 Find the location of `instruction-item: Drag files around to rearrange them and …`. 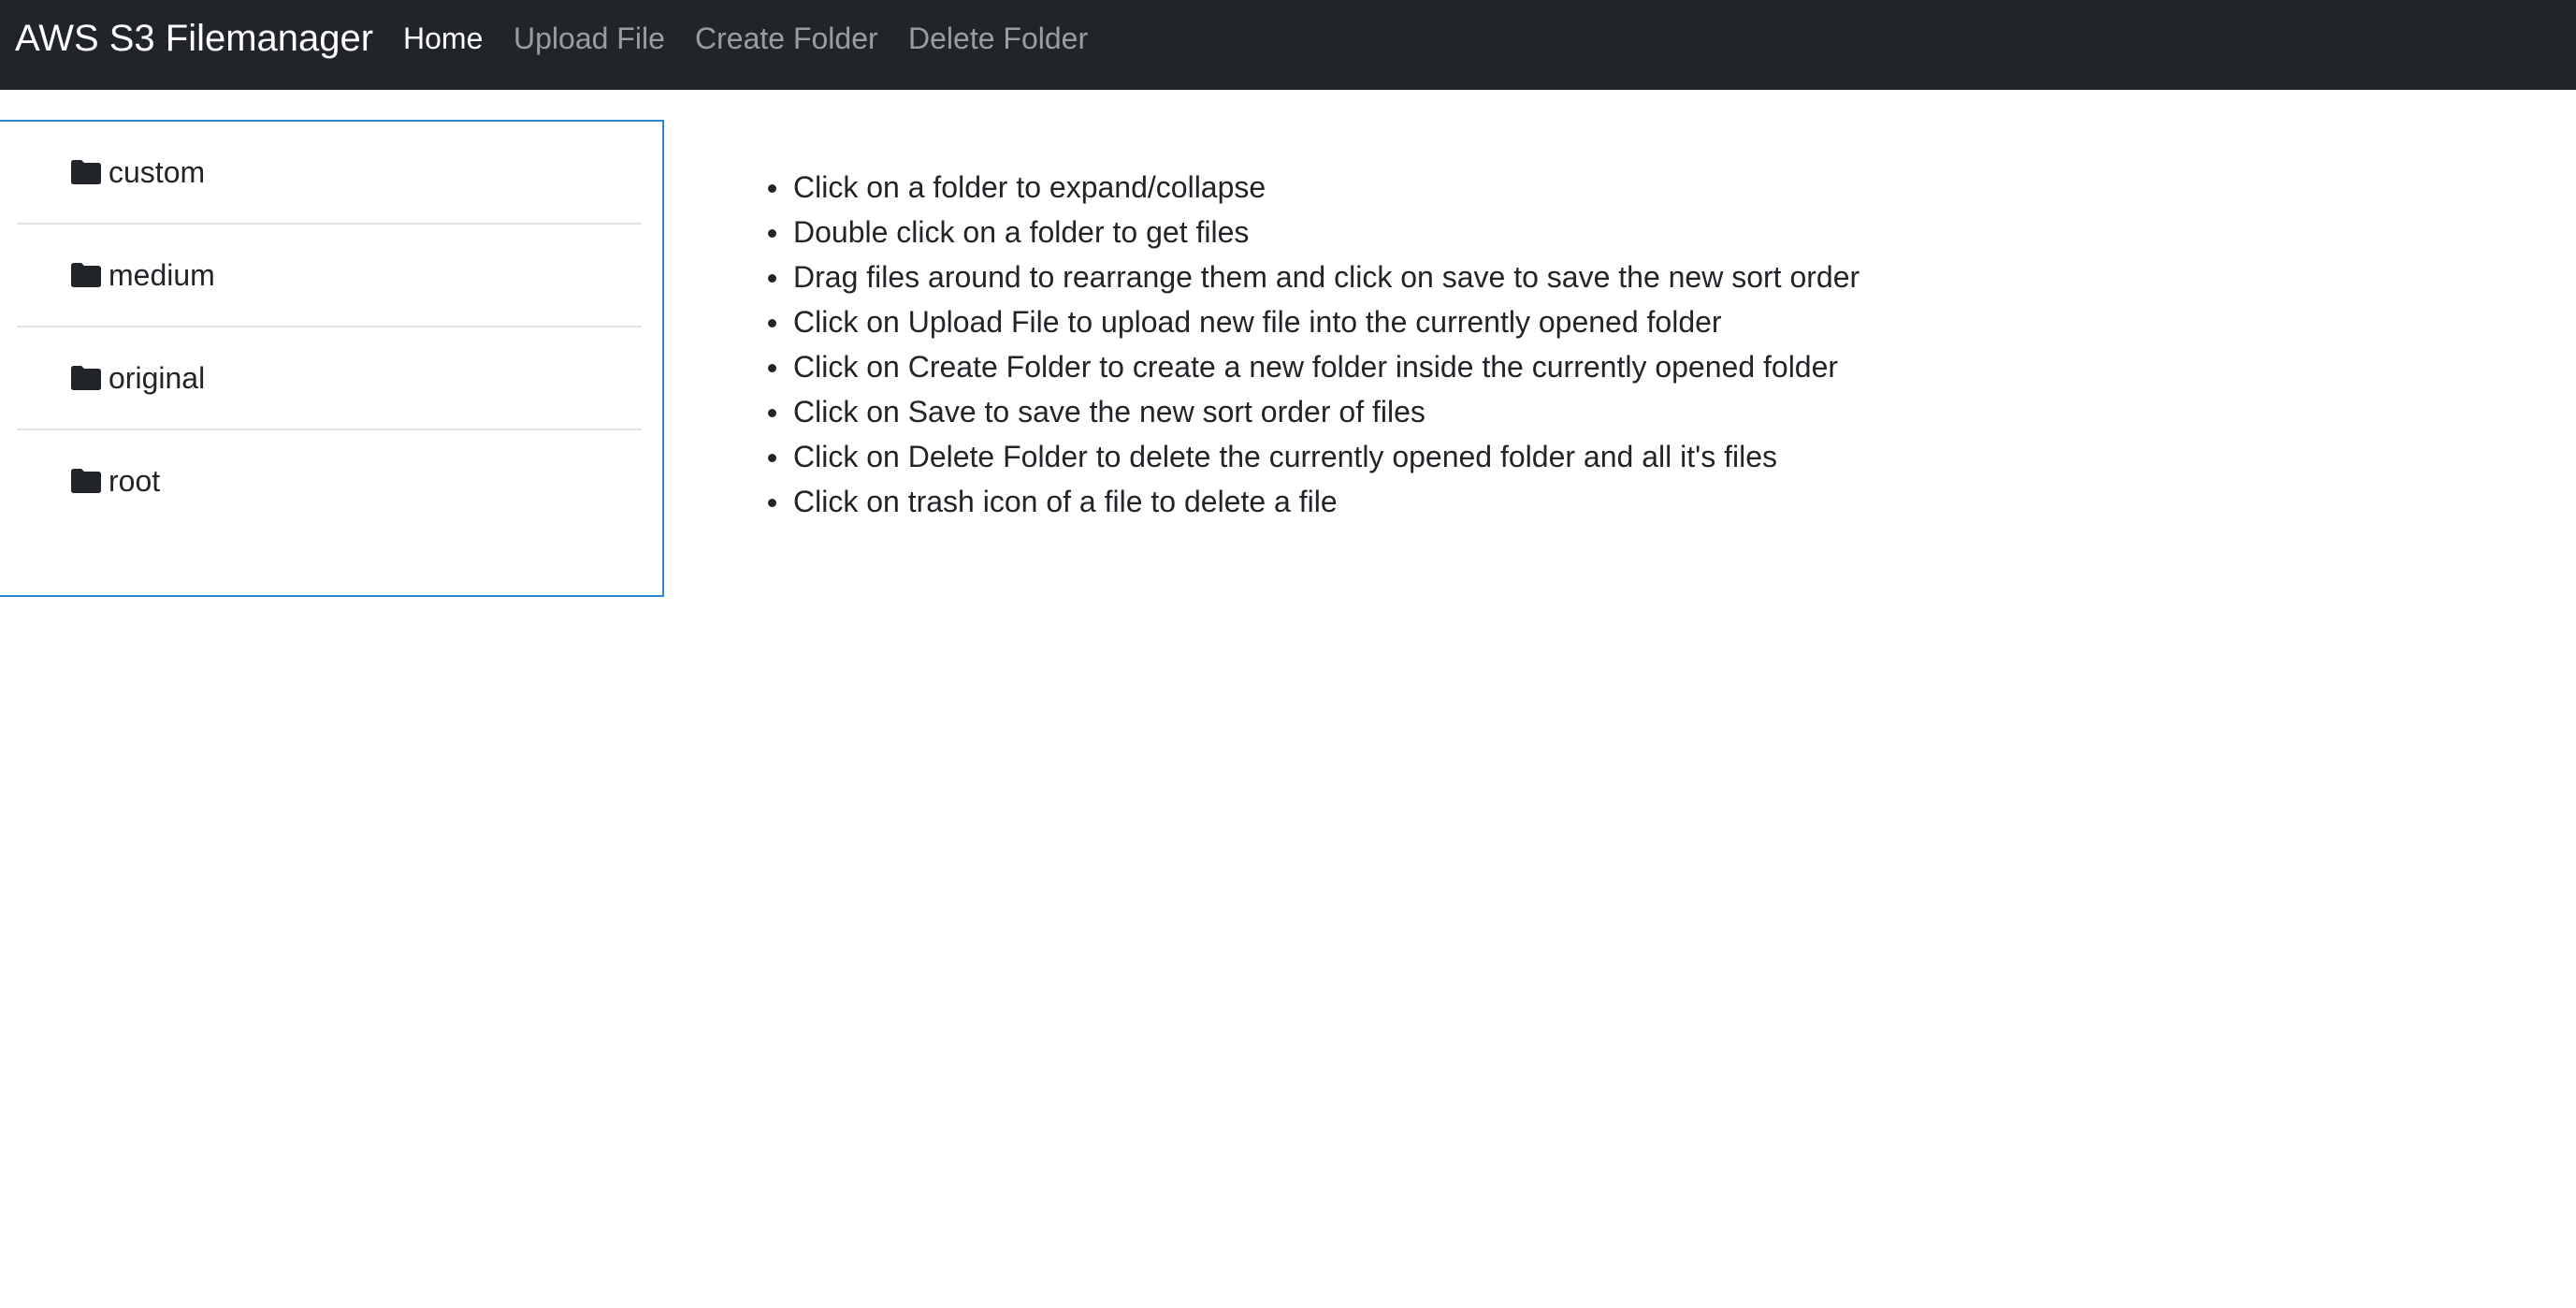

instruction-item: Drag files around to rearrange them and … is located at coordinates (1313, 276).